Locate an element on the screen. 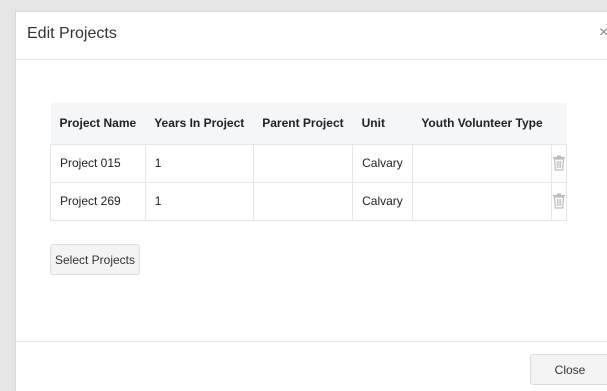 Image resolution: width=607 pixels, height=391 pixels. modal-footer: Close is located at coordinates (311, 366).